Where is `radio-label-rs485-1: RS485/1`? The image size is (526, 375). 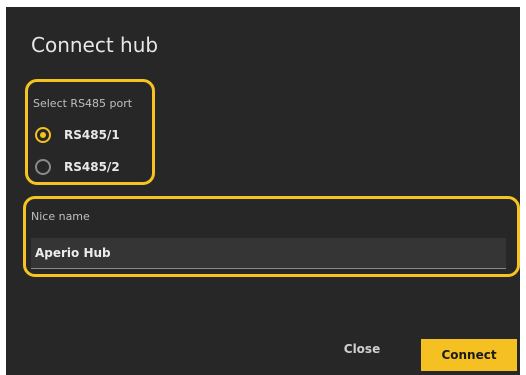 radio-label-rs485-1: RS485/1 is located at coordinates (92, 135).